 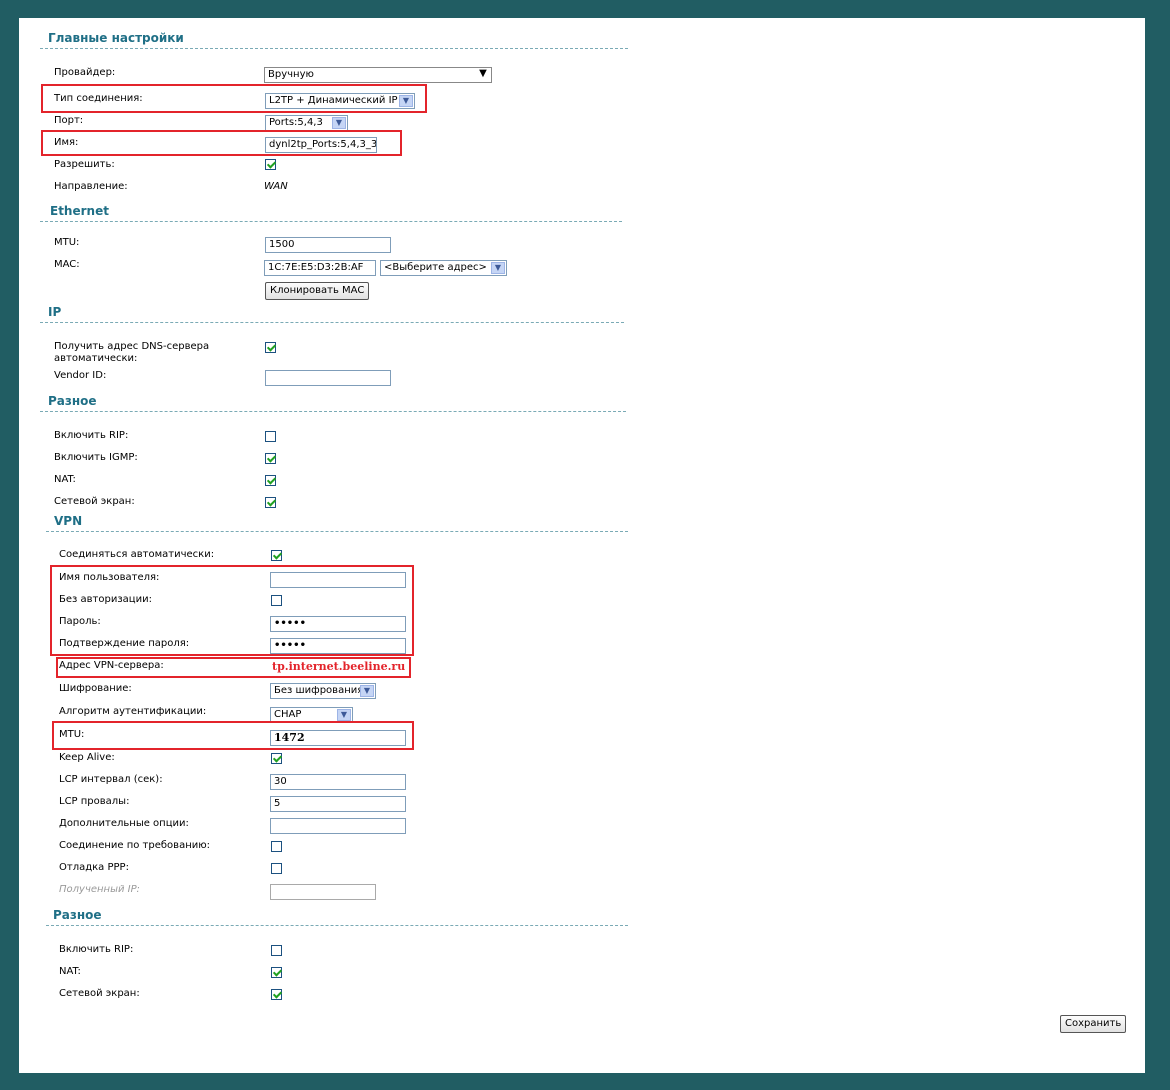 I want to click on vpn-rip-label: Включить RIP:, so click(x=96, y=949).